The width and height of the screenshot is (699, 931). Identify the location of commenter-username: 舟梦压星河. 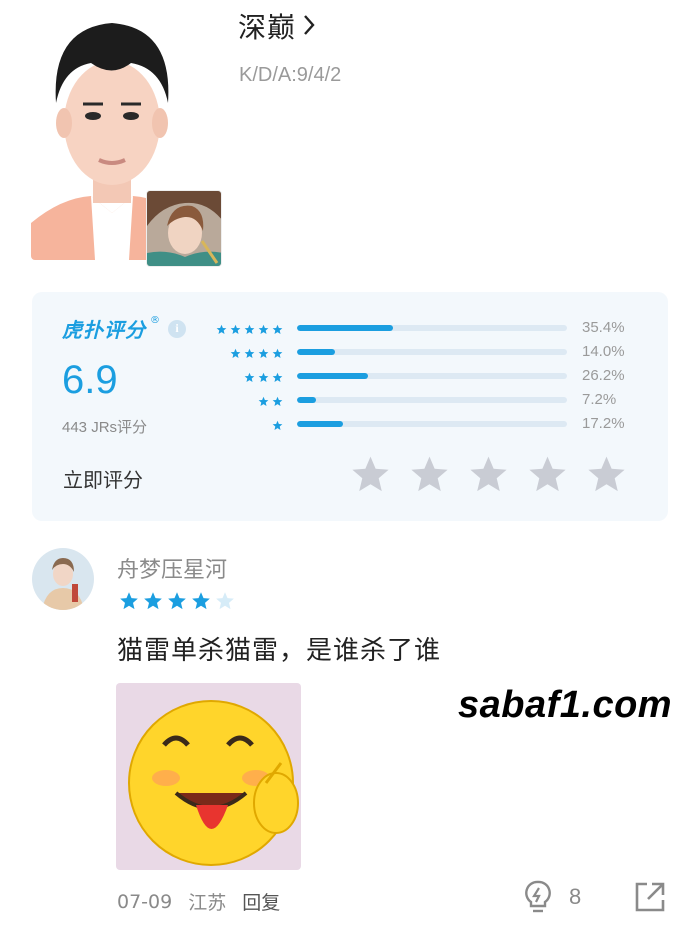
(172, 568).